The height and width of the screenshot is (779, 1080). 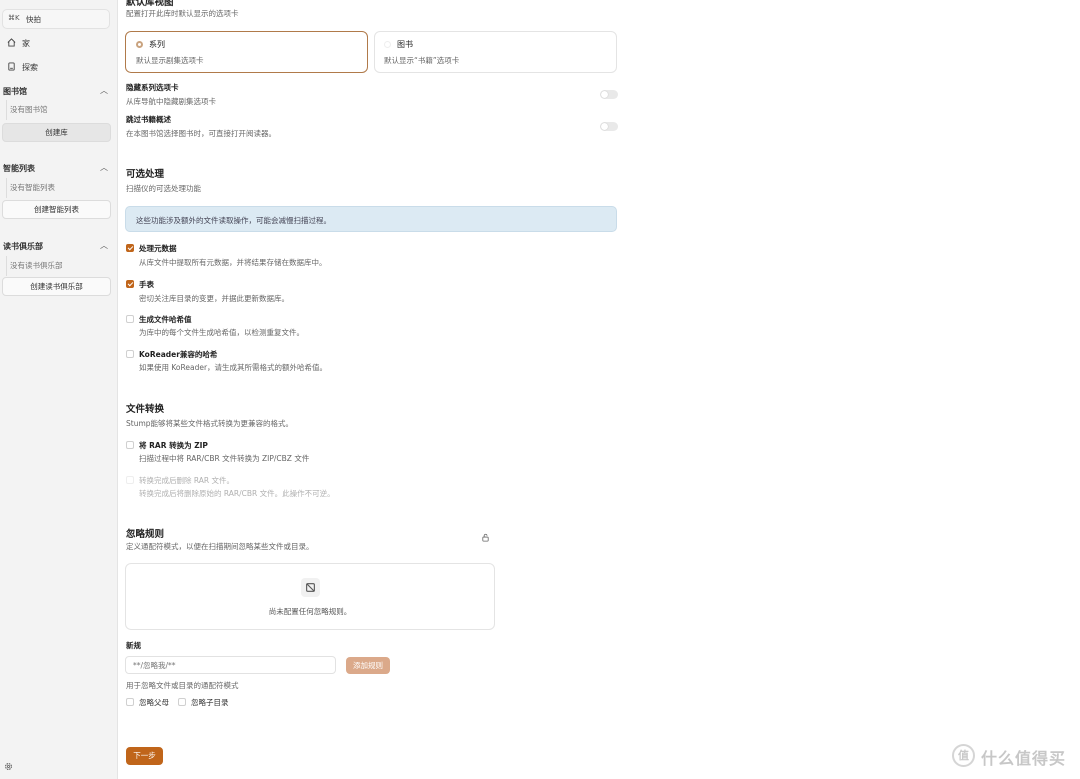 What do you see at coordinates (246, 52) in the screenshot?
I see `view-option-series: 系列 默认显示剧集选项卡` at bounding box center [246, 52].